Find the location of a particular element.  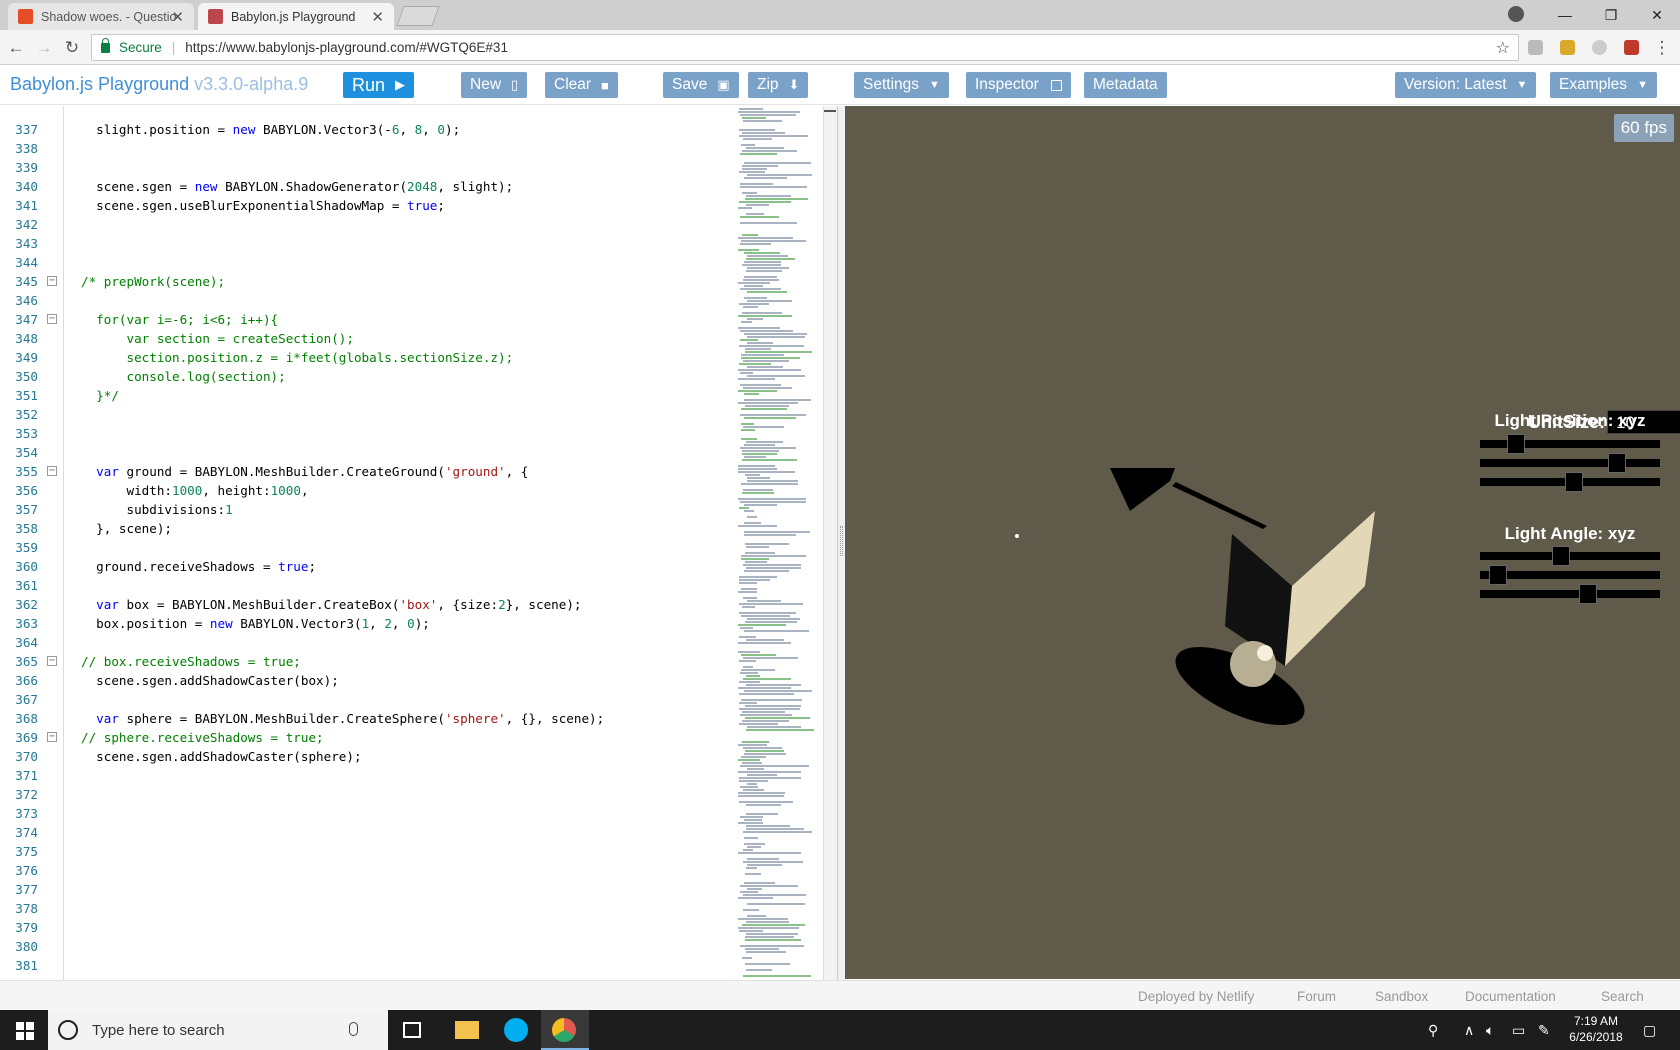

show-hidden-icons-icon: ∧ is located at coordinates (1469, 1030).